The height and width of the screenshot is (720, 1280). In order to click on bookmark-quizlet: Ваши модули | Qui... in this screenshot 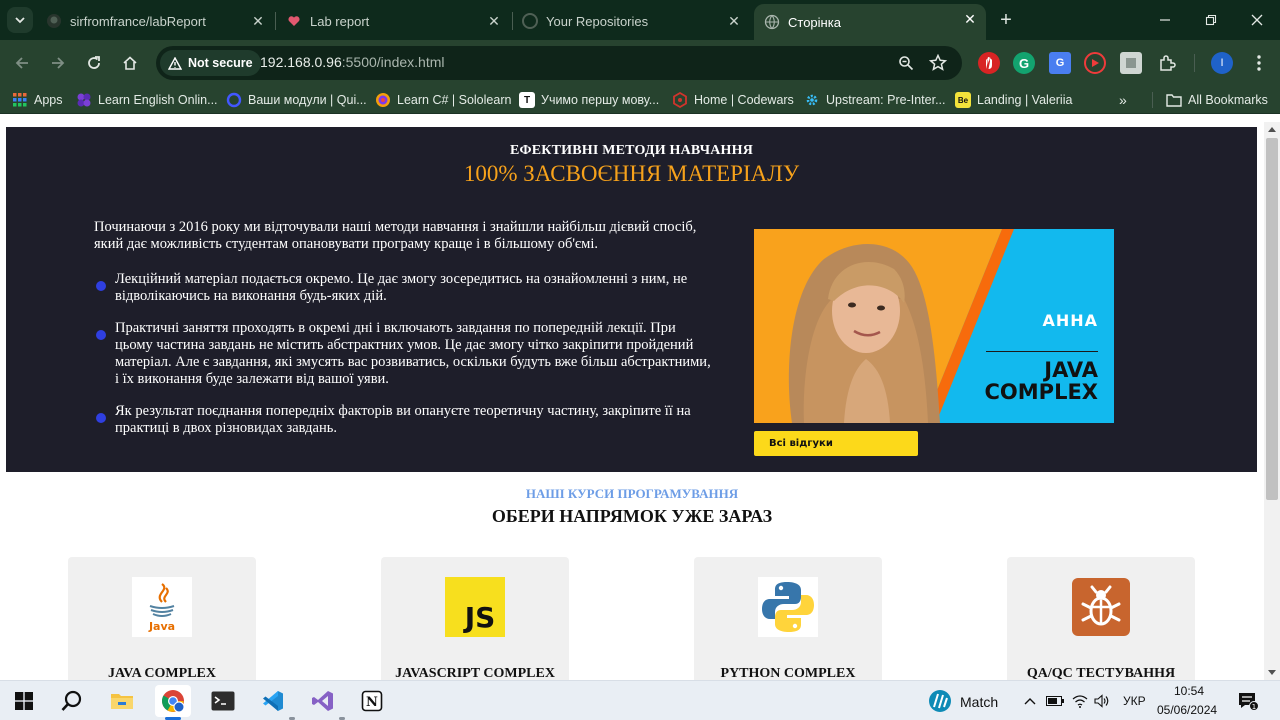, I will do `click(296, 100)`.